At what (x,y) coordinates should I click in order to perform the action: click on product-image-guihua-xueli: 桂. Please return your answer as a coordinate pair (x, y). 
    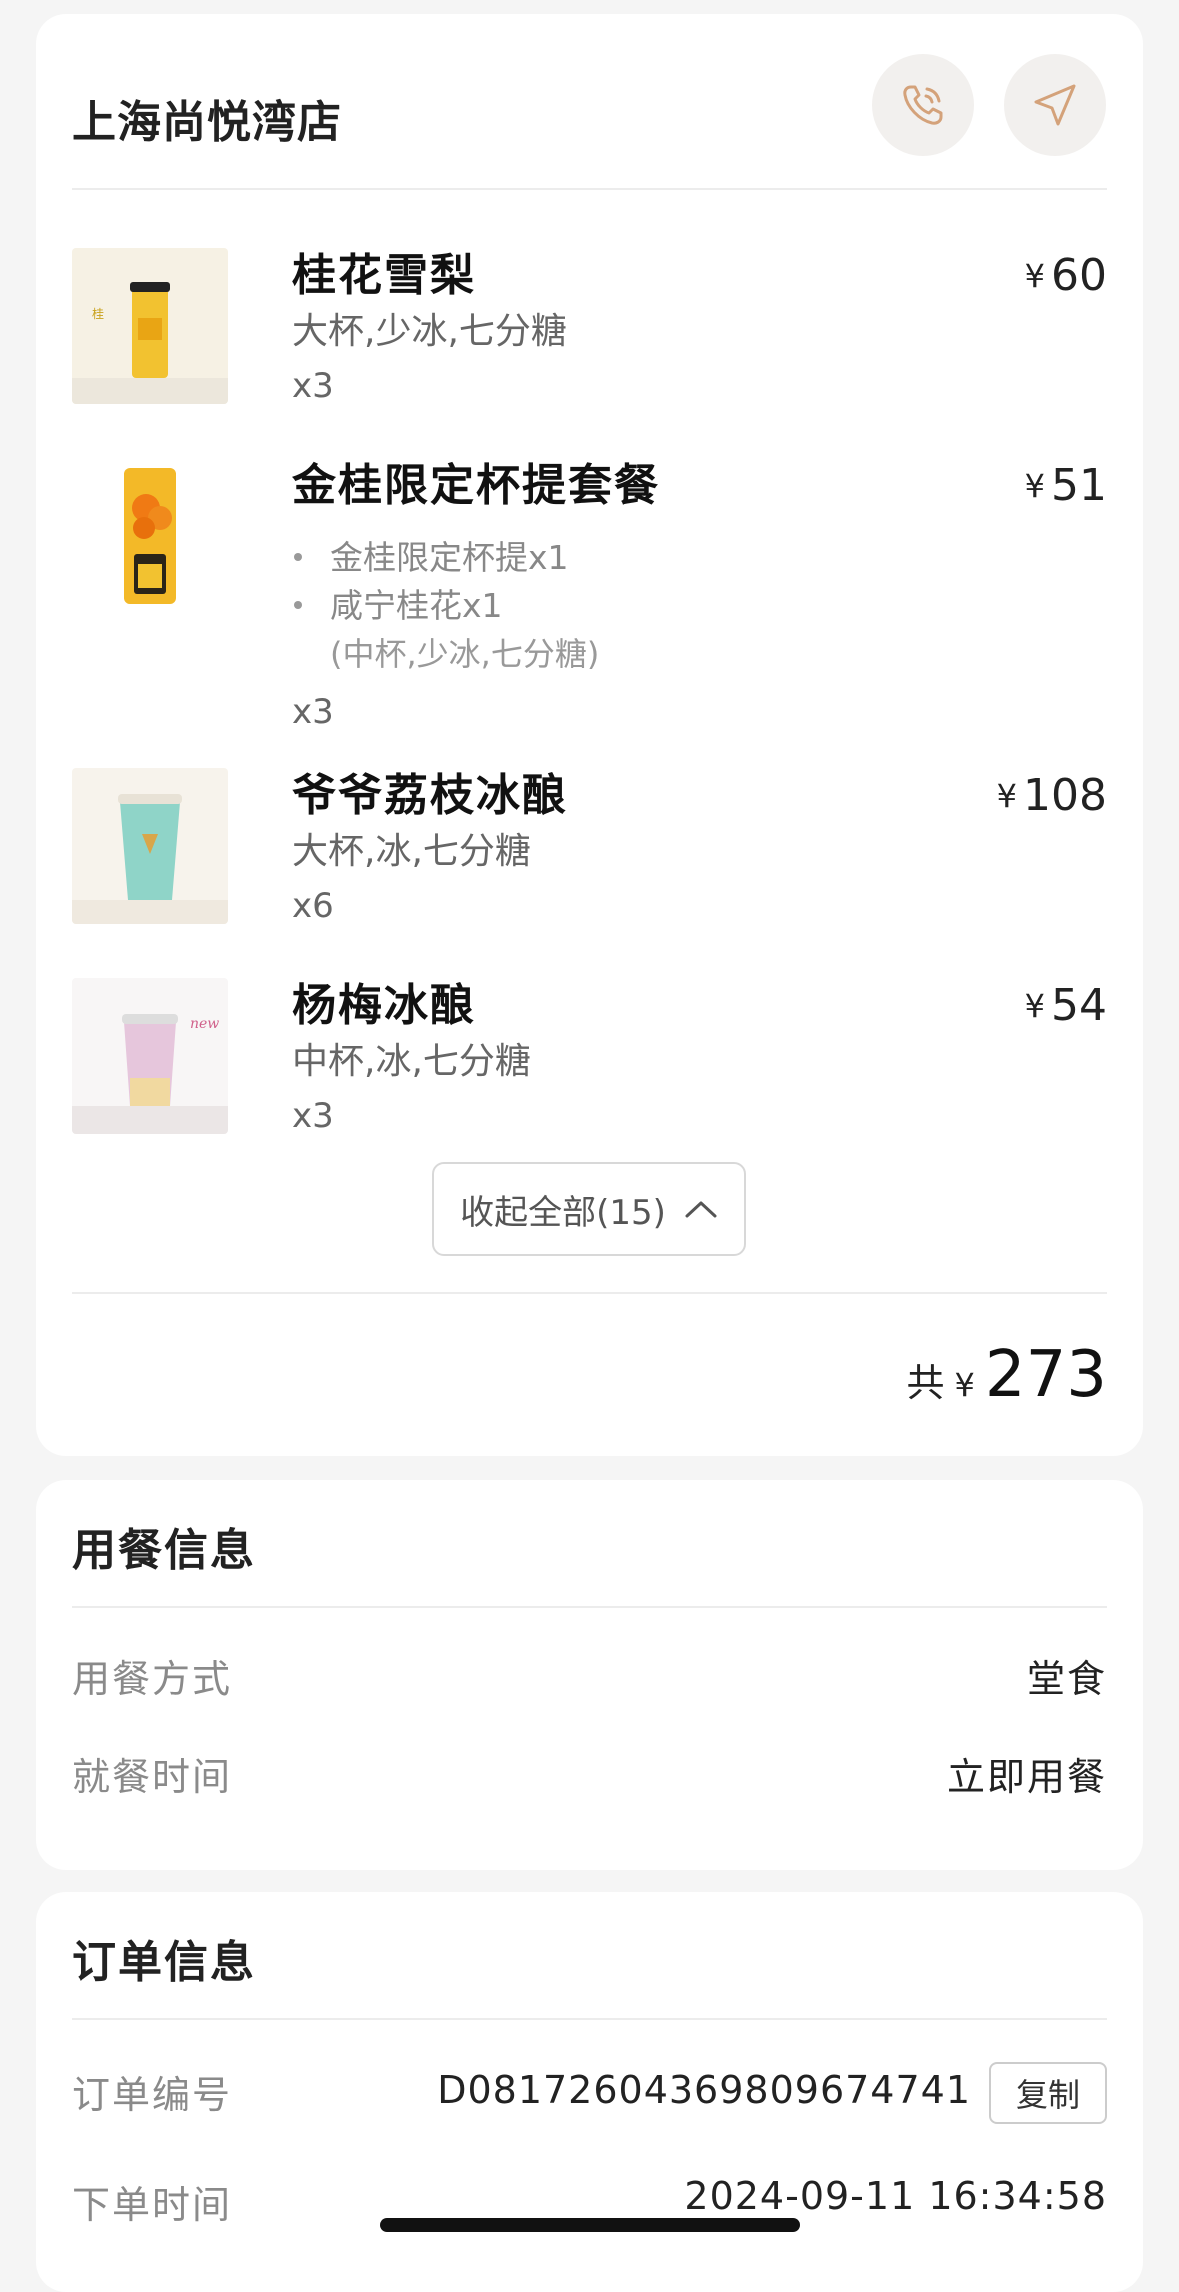
    Looking at the image, I should click on (150, 326).